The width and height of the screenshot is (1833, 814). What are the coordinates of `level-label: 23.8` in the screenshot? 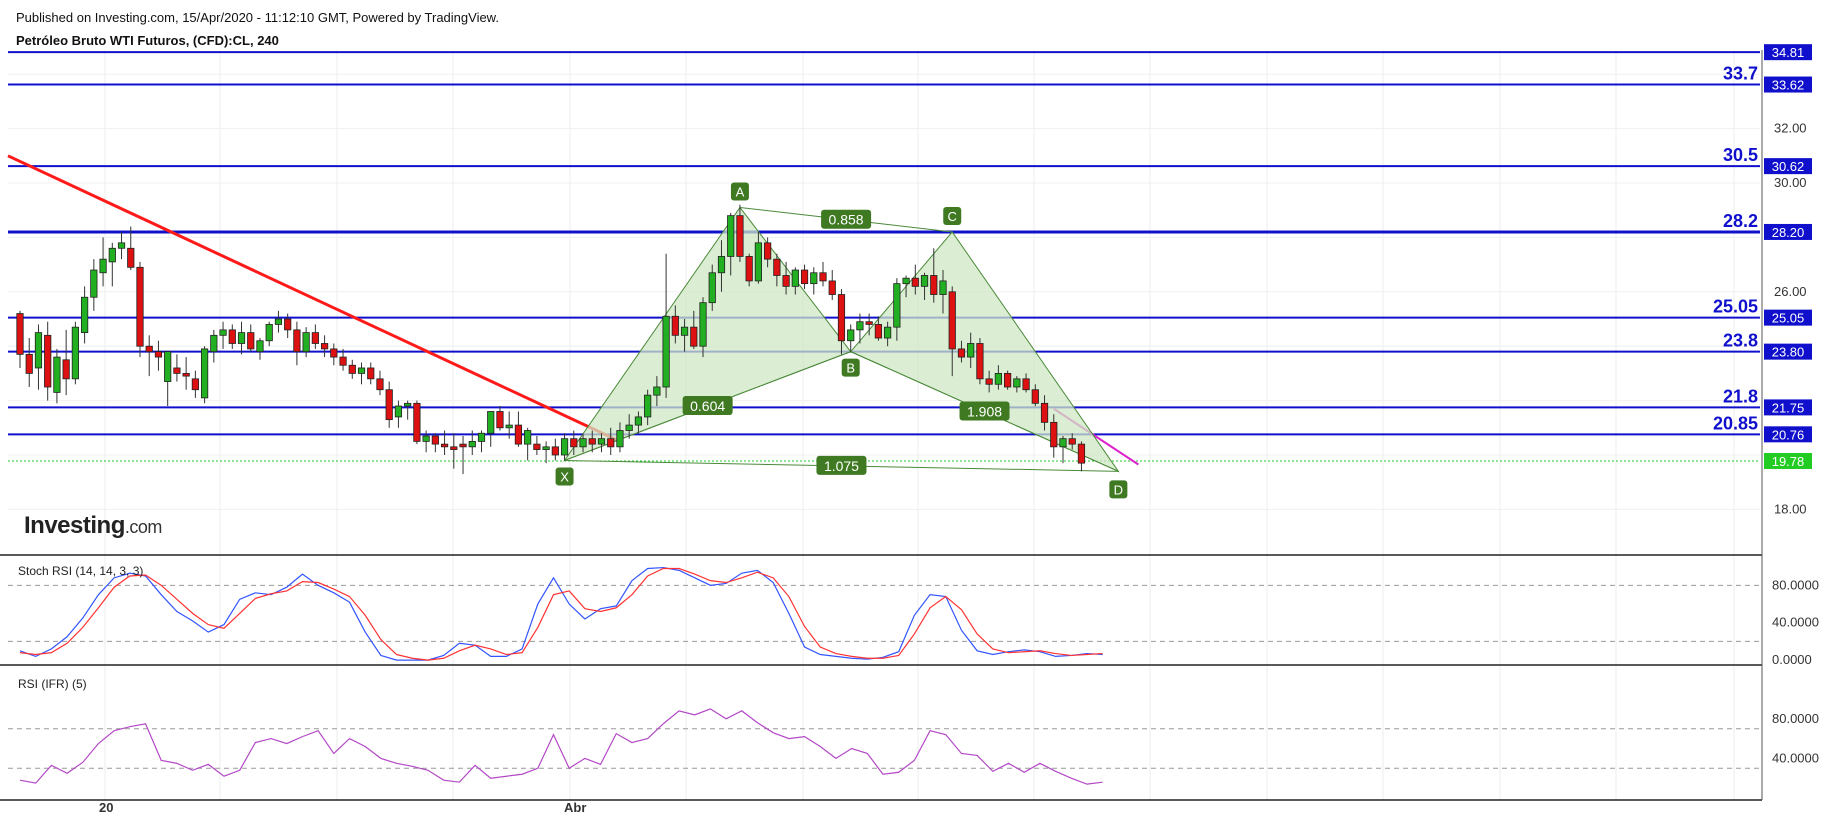 It's located at (1740, 341).